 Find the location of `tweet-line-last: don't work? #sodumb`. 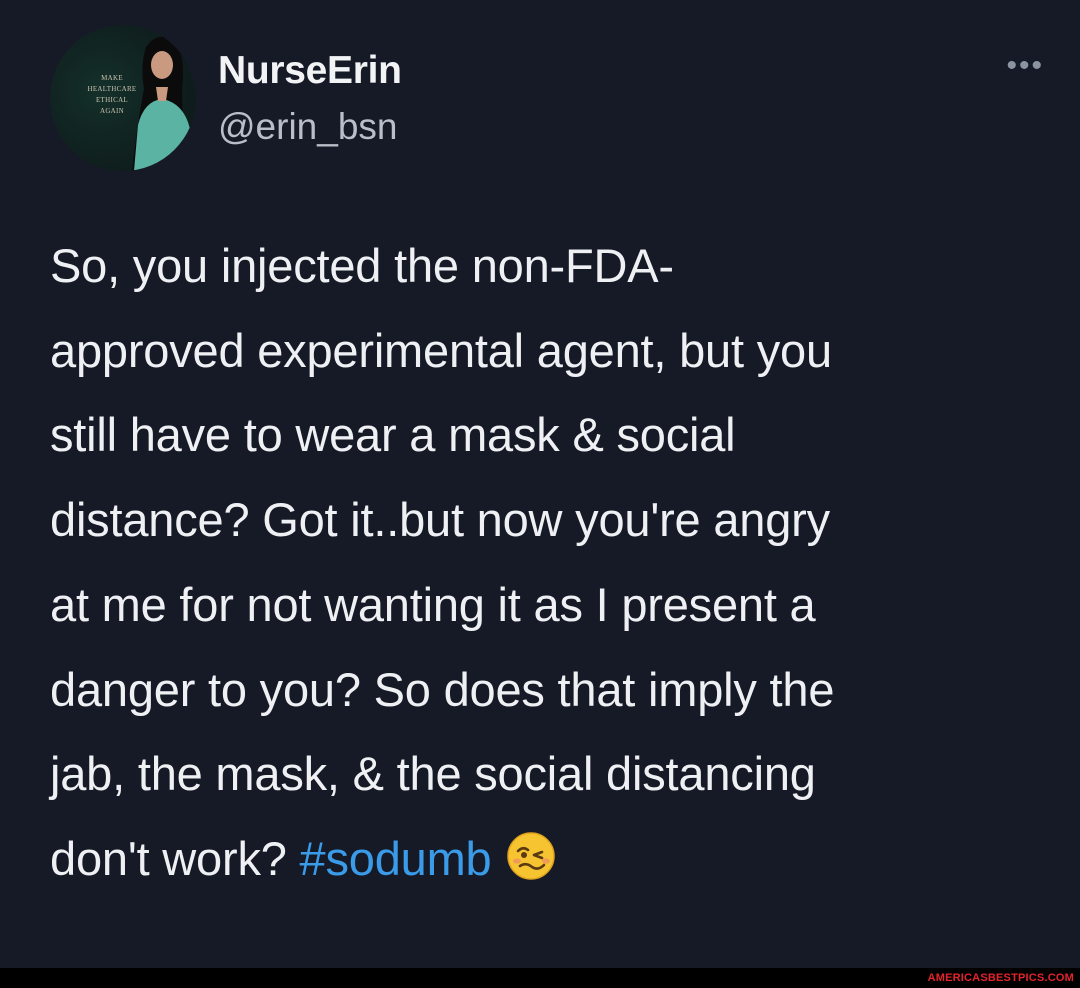

tweet-line-last: don't work? #sodumb is located at coordinates (555, 862).